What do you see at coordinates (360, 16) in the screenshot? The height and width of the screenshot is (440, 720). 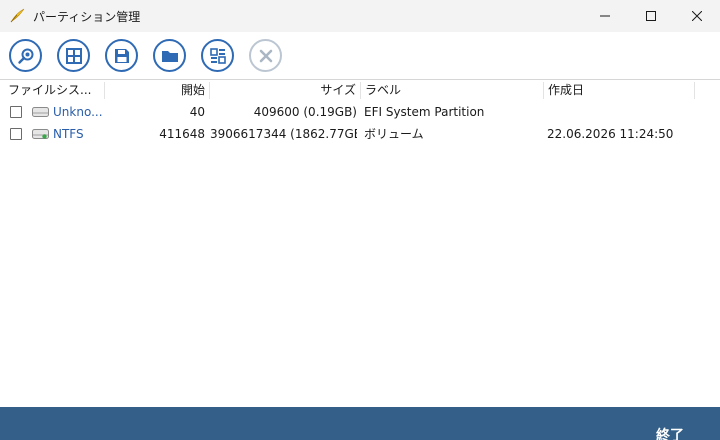 I see `title-bar: パーティション管理` at bounding box center [360, 16].